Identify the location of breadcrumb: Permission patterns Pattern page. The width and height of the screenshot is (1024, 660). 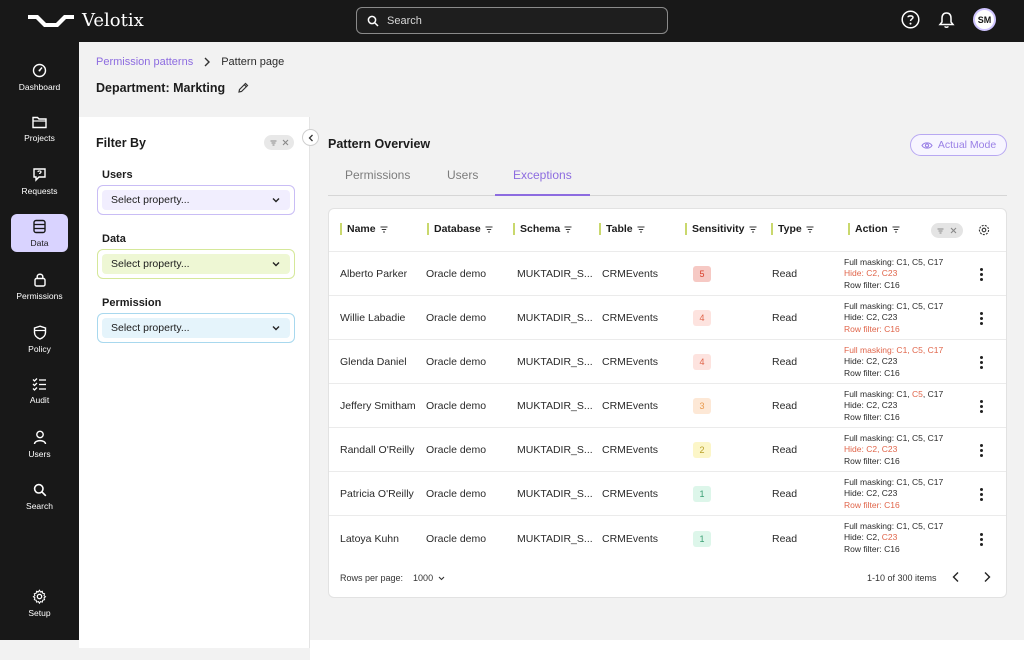
(190, 62).